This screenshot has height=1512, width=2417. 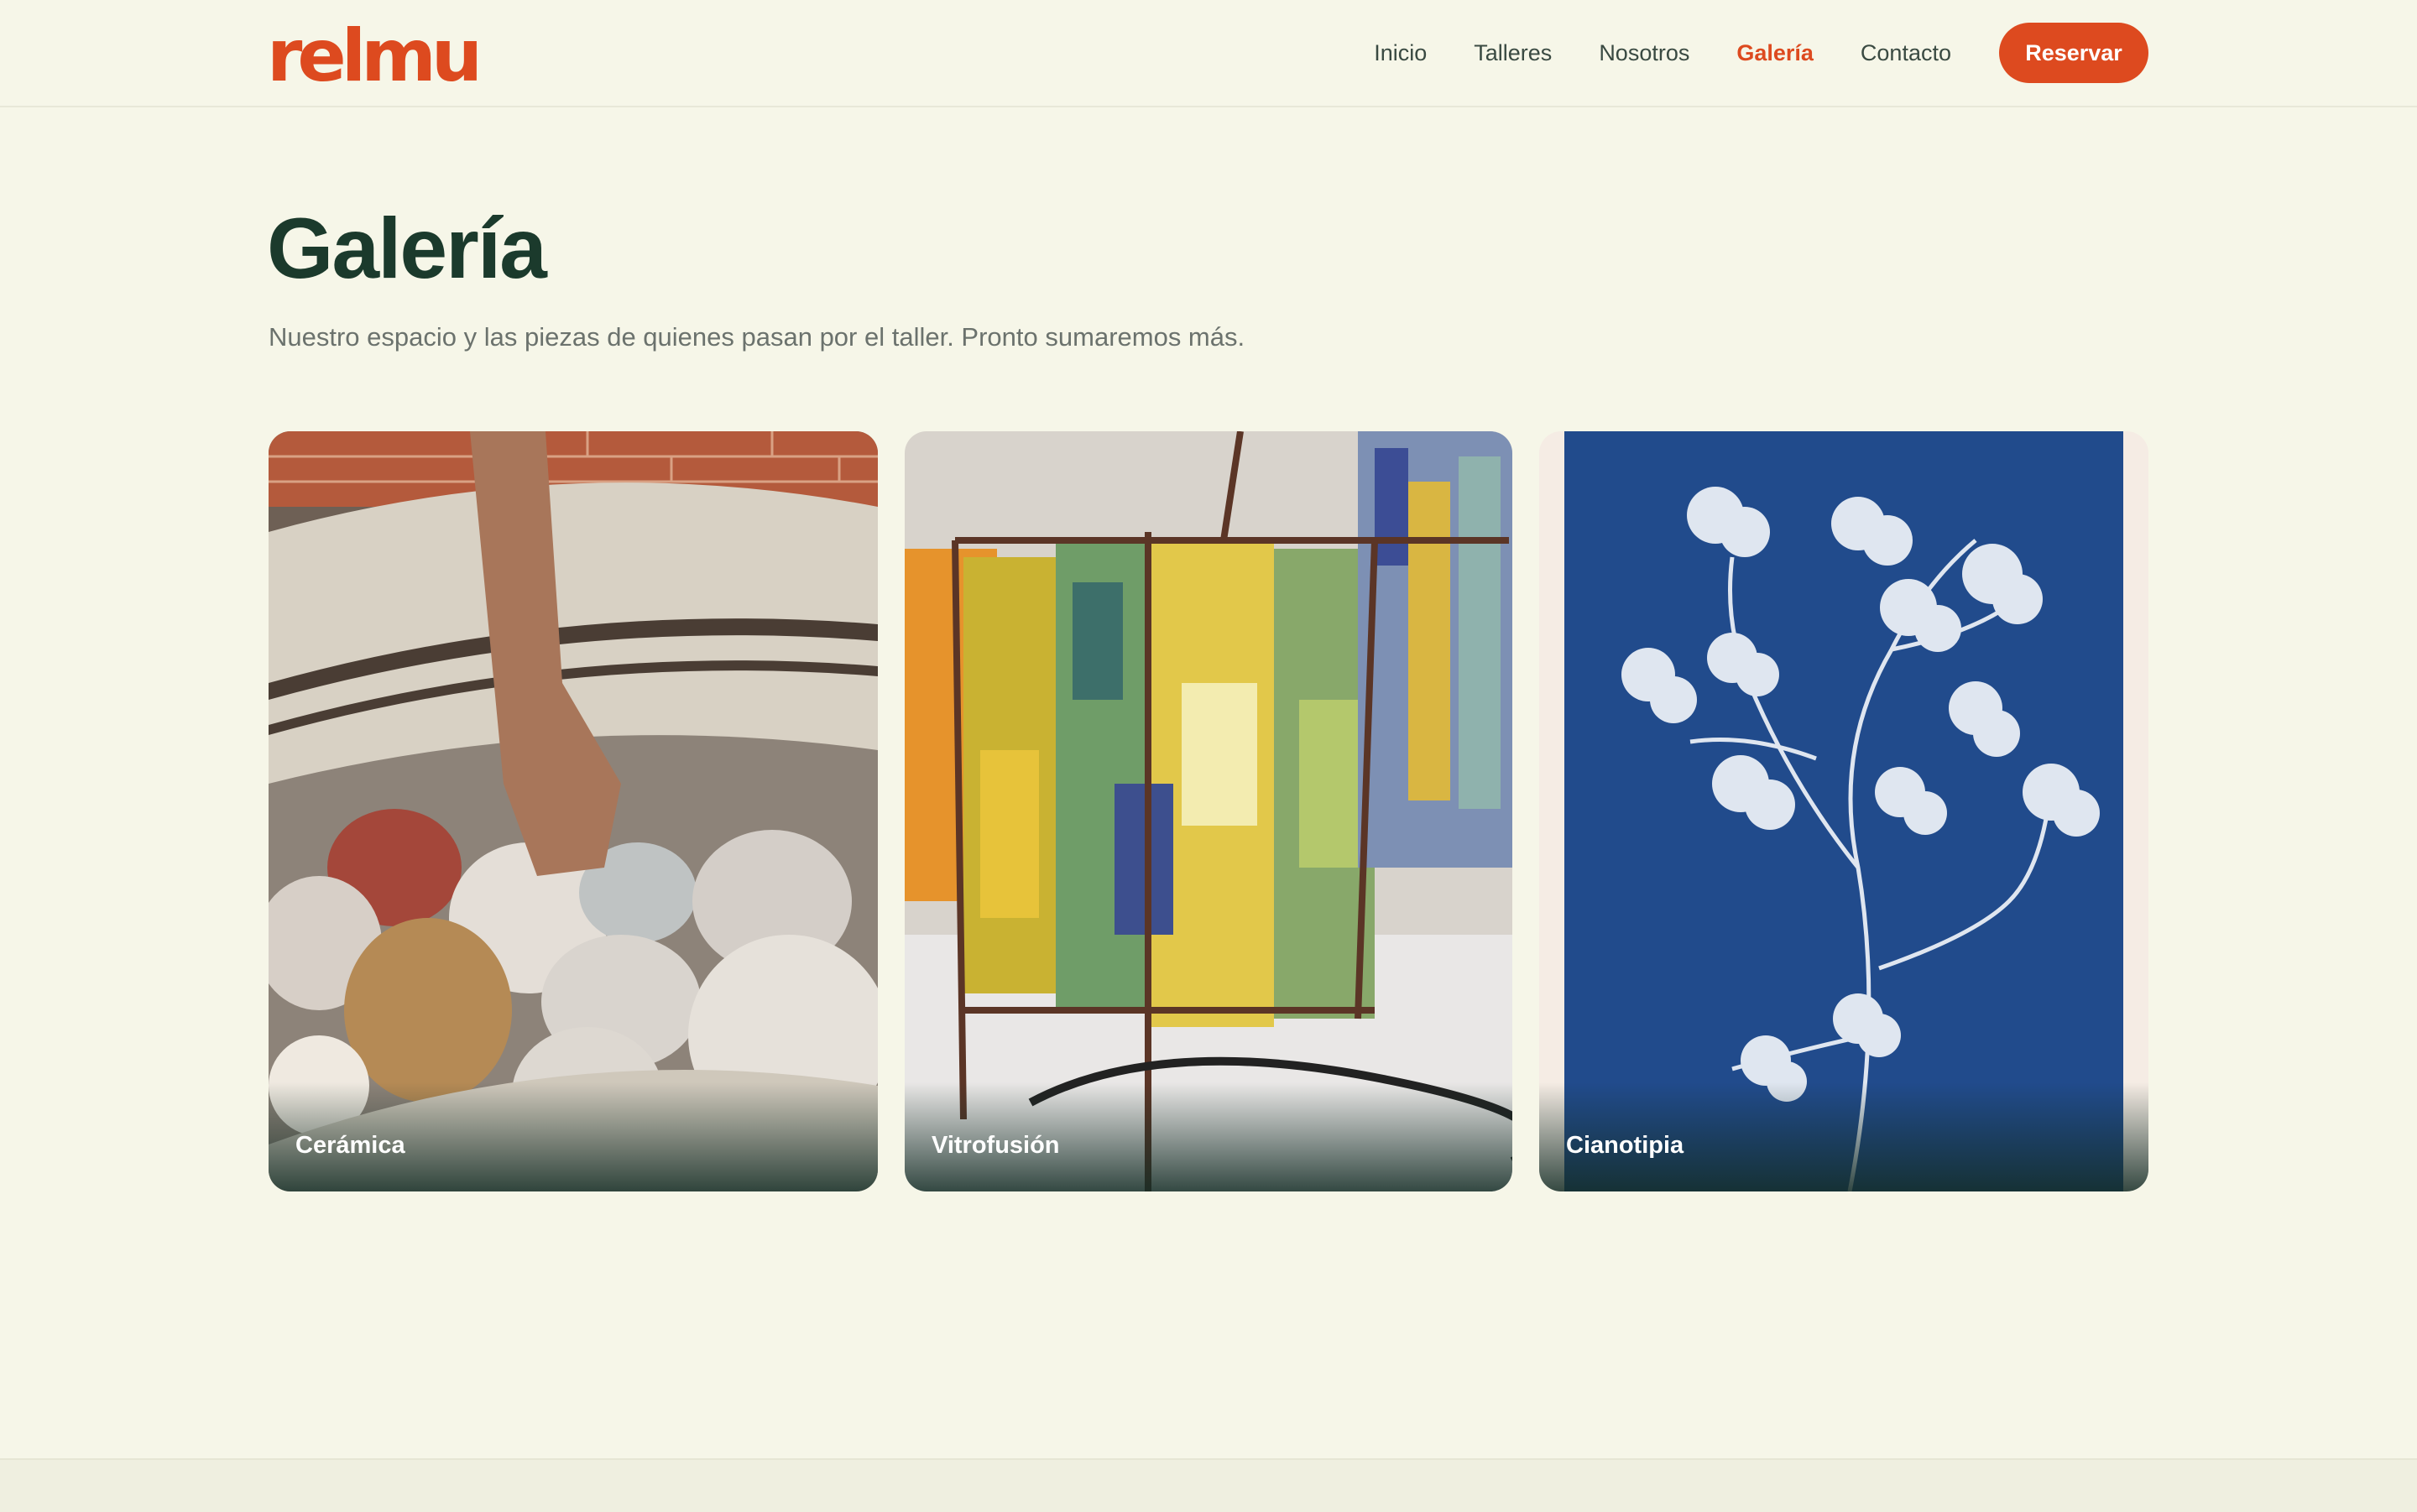 I want to click on gallery-caption: Cerámica, so click(x=350, y=1145).